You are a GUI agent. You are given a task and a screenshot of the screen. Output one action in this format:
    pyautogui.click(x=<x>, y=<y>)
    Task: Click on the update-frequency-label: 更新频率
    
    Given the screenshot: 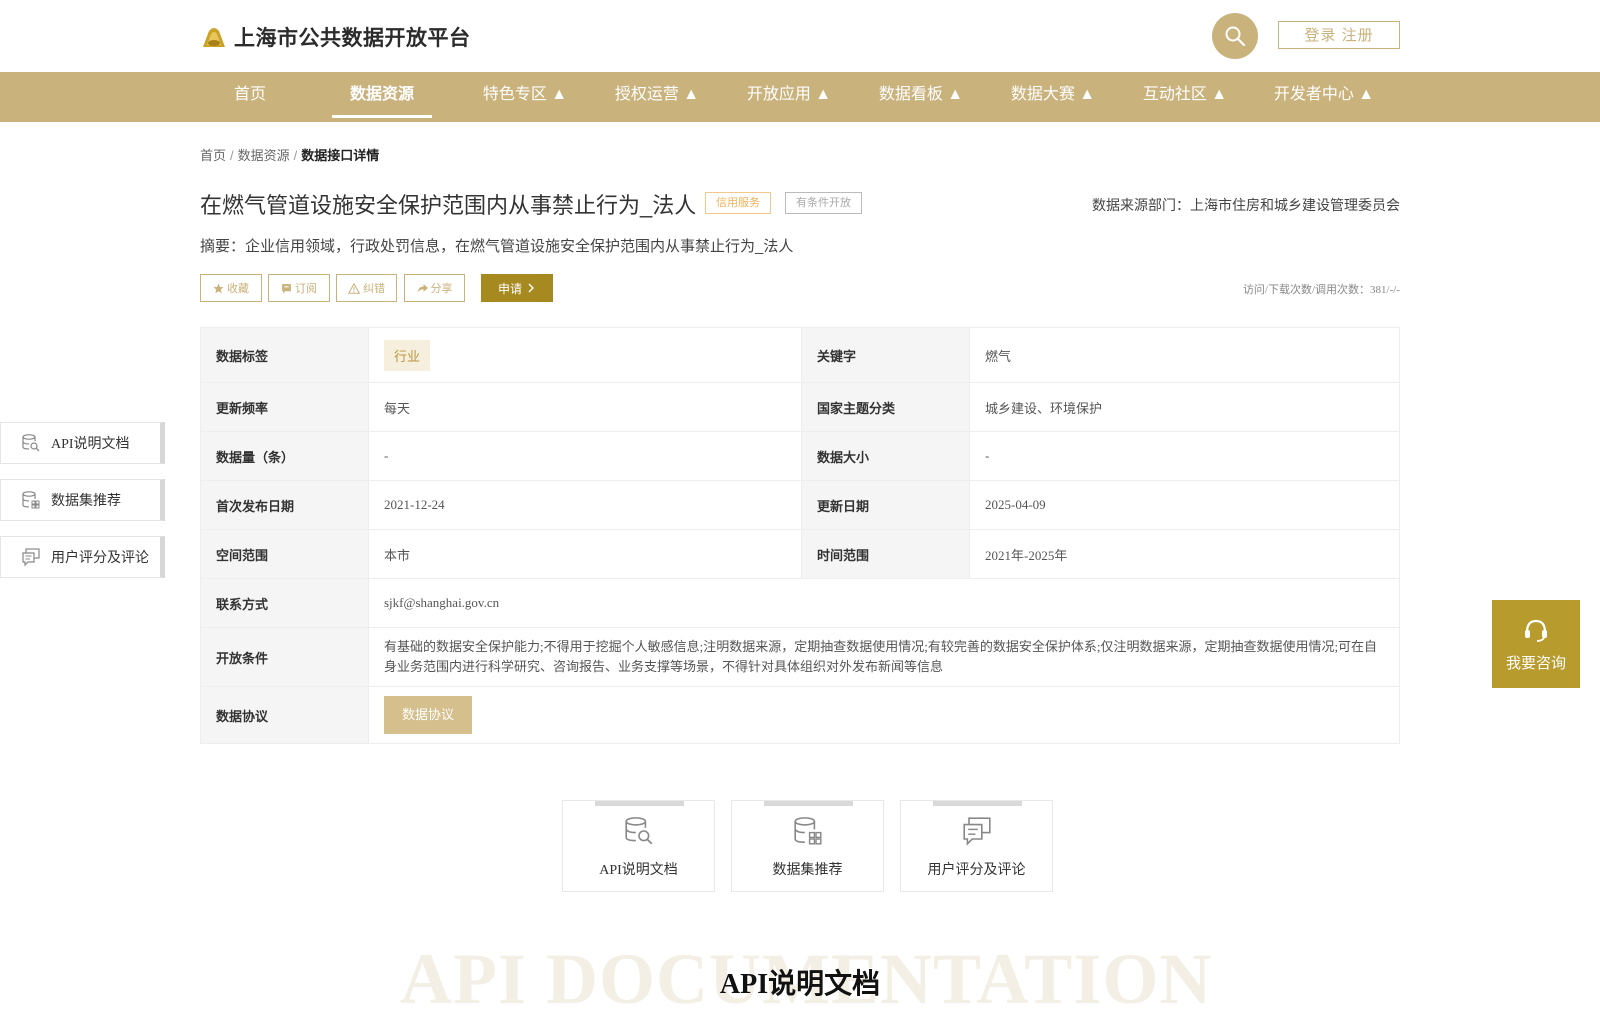 What is the action you would take?
    pyautogui.click(x=284, y=407)
    